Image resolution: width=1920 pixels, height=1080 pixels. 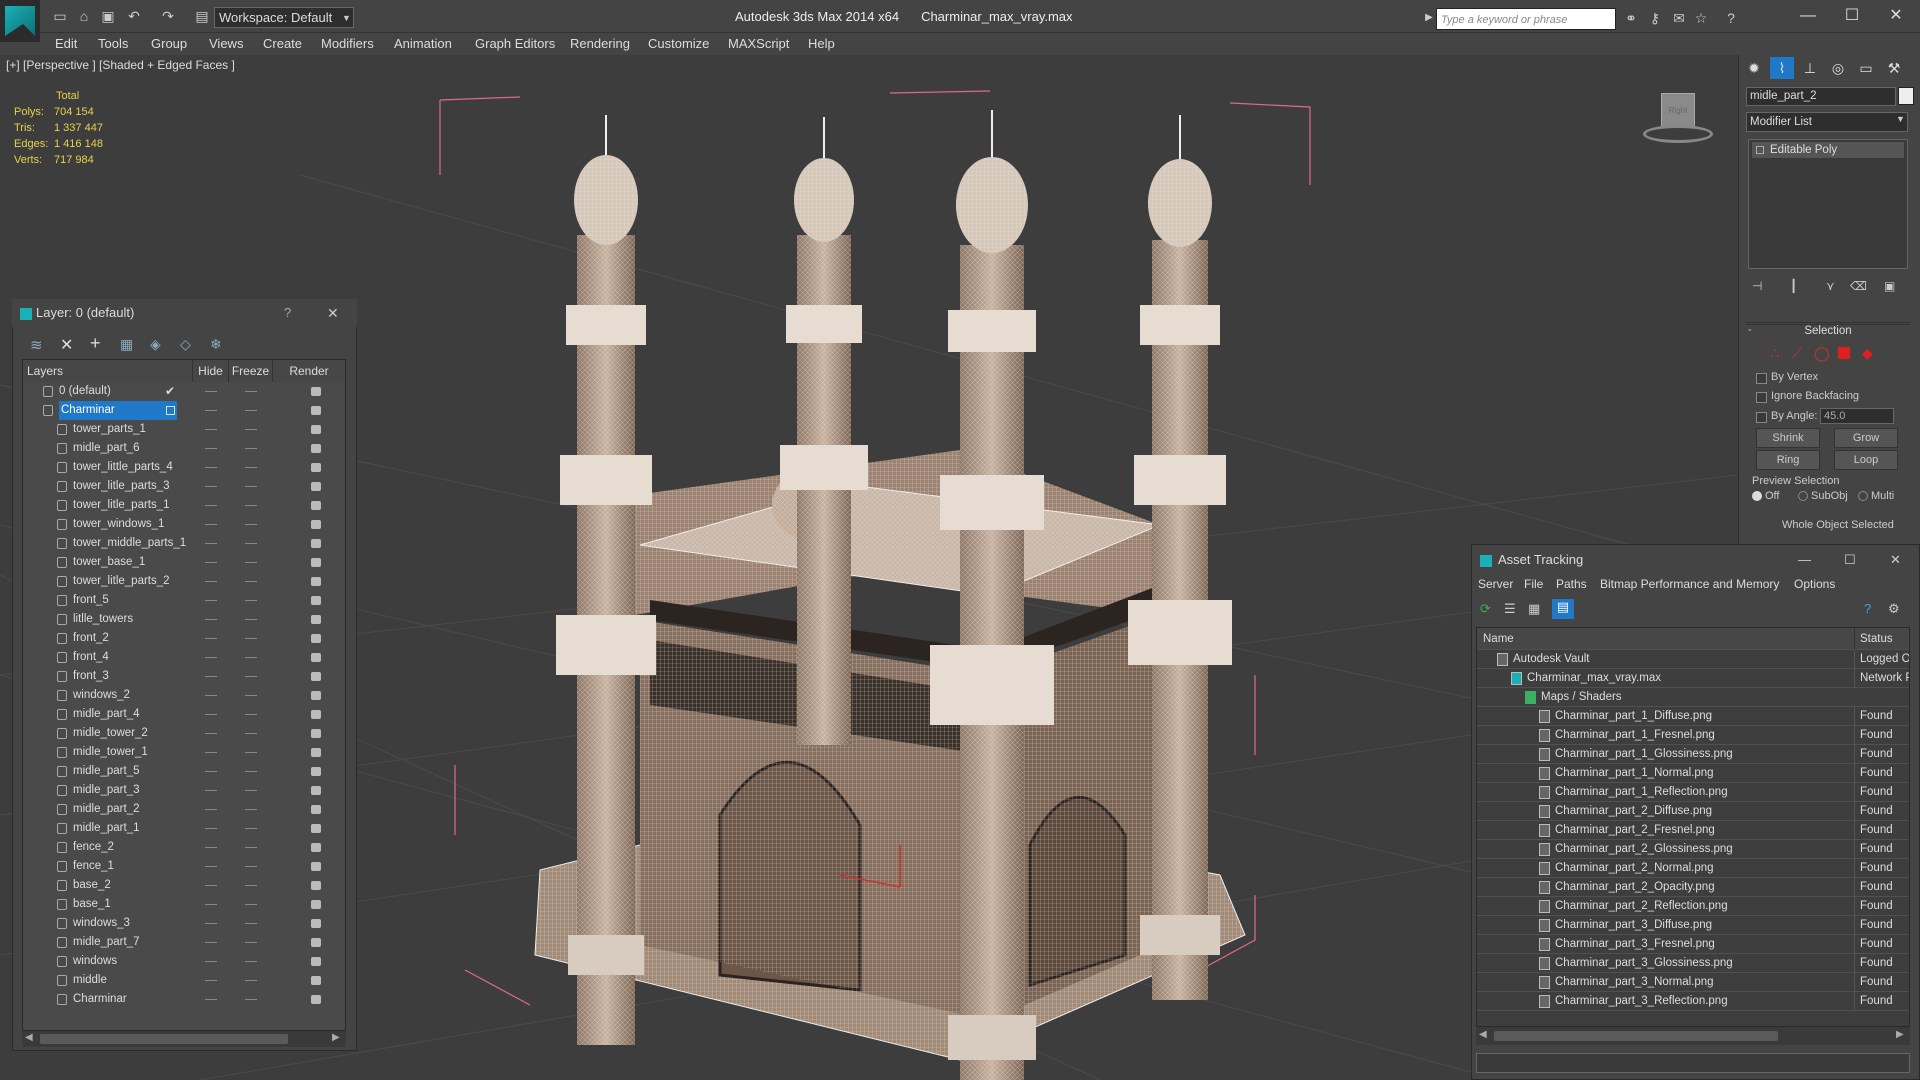 What do you see at coordinates (1693, 1001) in the screenshot?
I see `asset-row: Charminar_part_3_Reflection.png Found` at bounding box center [1693, 1001].